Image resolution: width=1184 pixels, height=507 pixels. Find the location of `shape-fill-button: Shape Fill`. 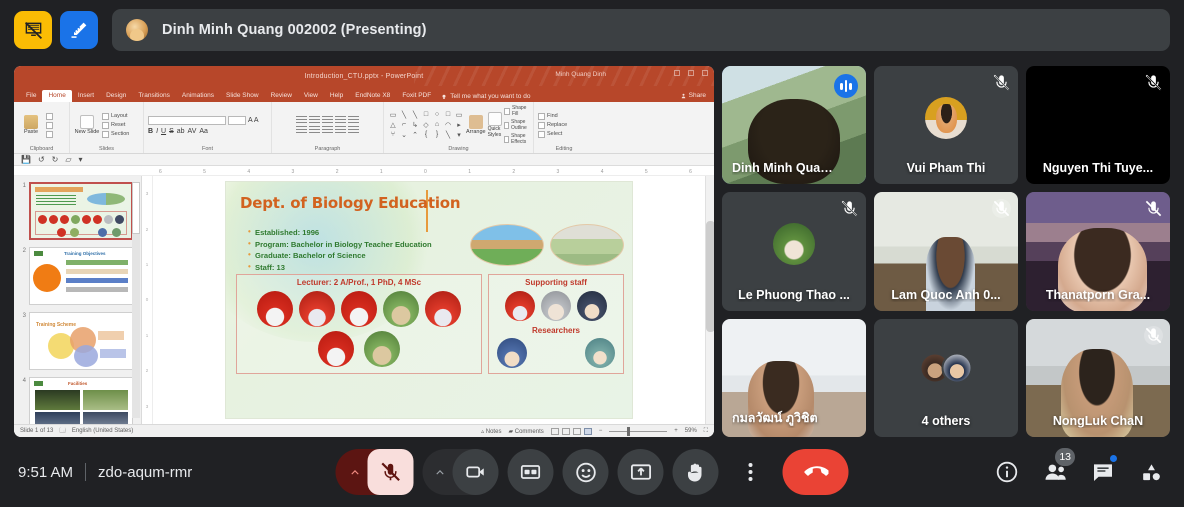

shape-fill-button: Shape Fill is located at coordinates (516, 111).